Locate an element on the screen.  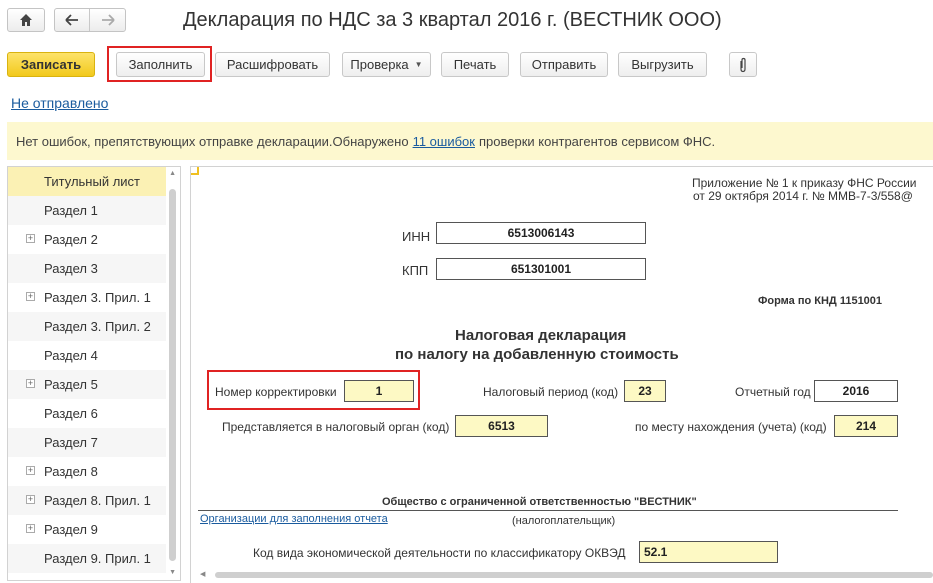
back-button is located at coordinates (73, 20).